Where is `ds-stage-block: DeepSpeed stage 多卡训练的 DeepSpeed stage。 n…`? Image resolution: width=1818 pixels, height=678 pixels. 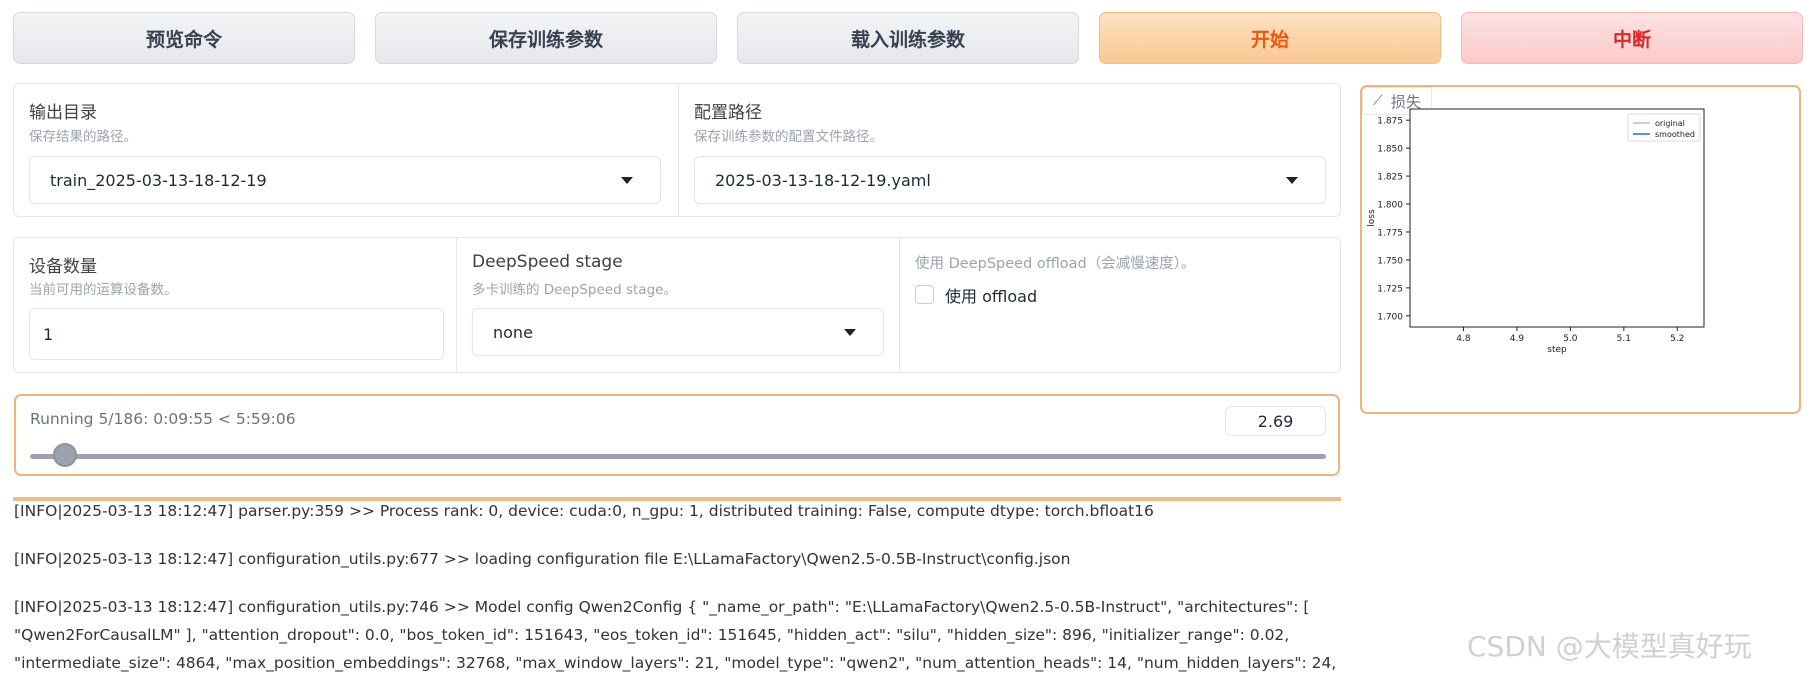
ds-stage-block: DeepSpeed stage 多卡训练的 DeepSpeed stage。 n… is located at coordinates (677, 305).